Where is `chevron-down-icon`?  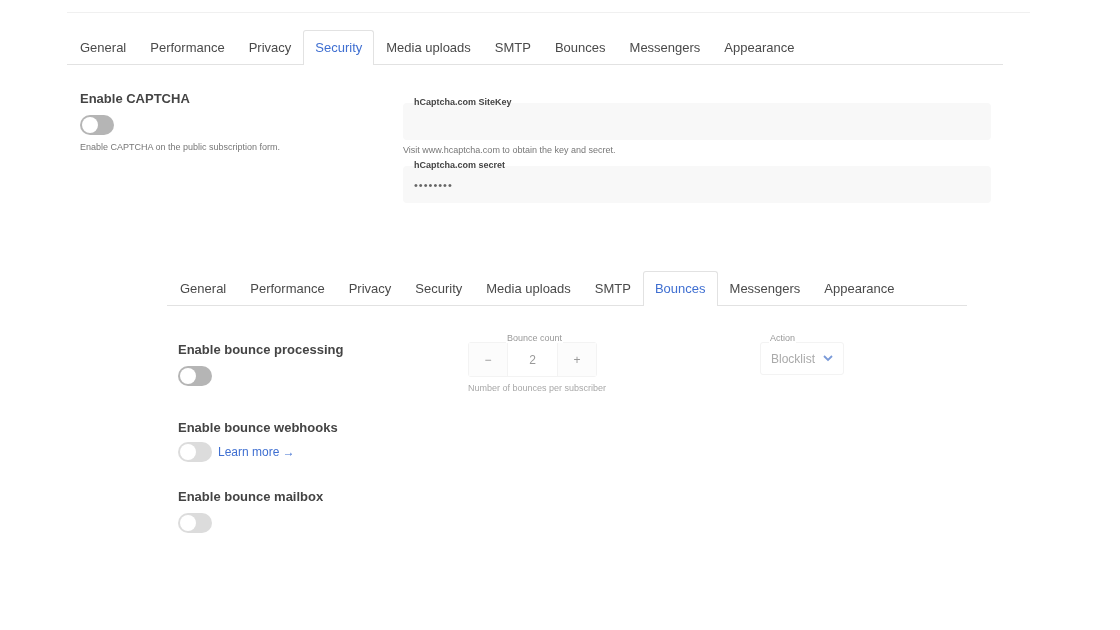 chevron-down-icon is located at coordinates (828, 358).